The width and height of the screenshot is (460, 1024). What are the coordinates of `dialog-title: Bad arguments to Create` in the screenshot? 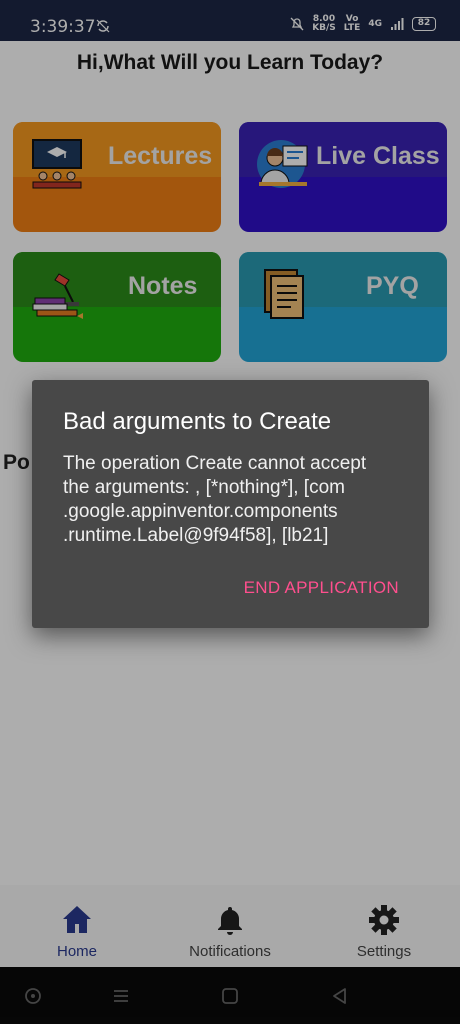 It's located at (197, 421).